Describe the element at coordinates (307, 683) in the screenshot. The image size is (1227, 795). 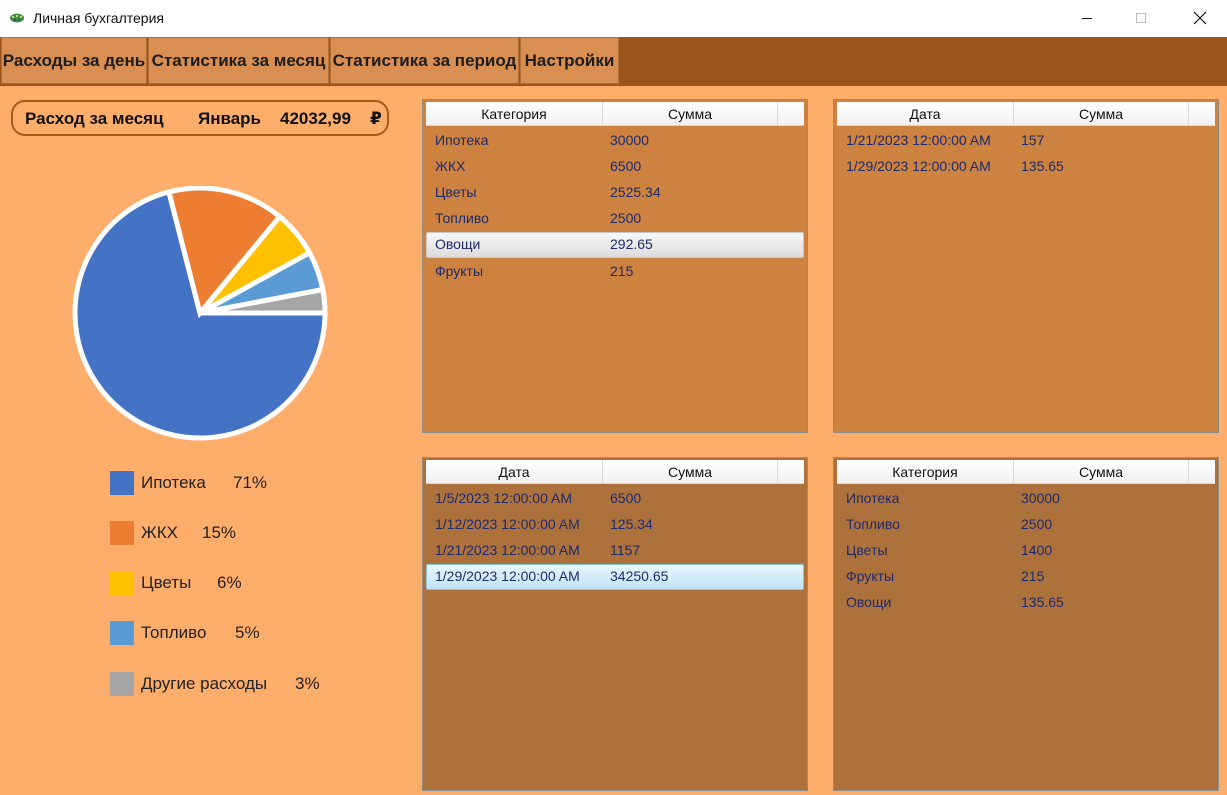
I see `legend-percent: 3%` at that location.